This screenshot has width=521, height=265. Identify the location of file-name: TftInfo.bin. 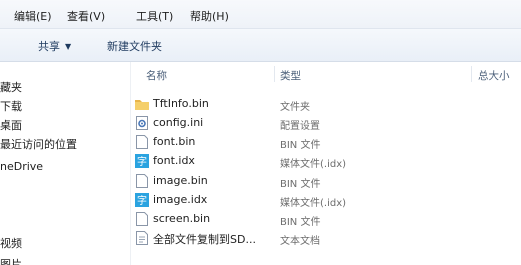
(181, 103).